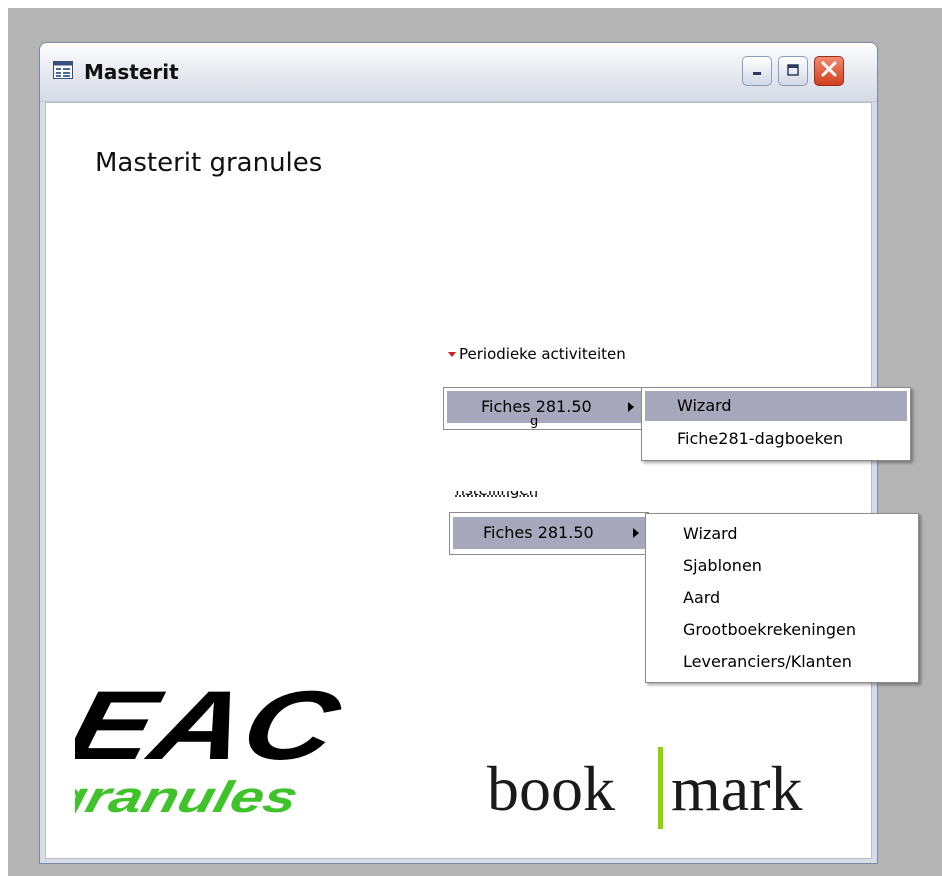 The image size is (942, 876). I want to click on periodic-fiches-menu-item: Fiches 281.50, so click(544, 407).